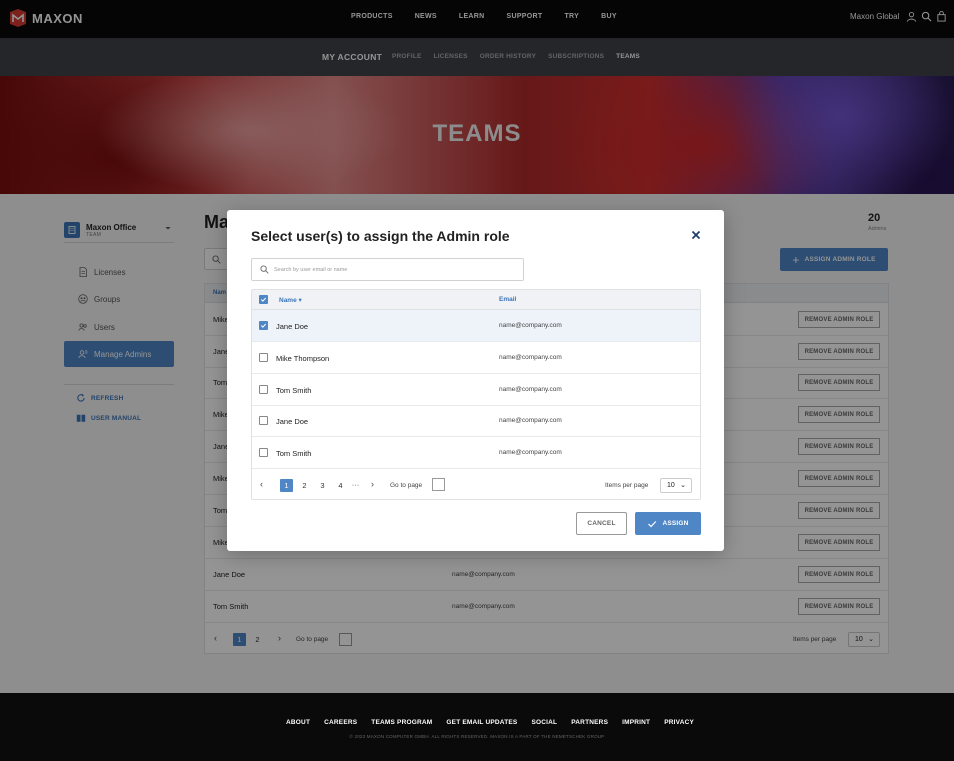  I want to click on page-button-3: 3, so click(322, 485).